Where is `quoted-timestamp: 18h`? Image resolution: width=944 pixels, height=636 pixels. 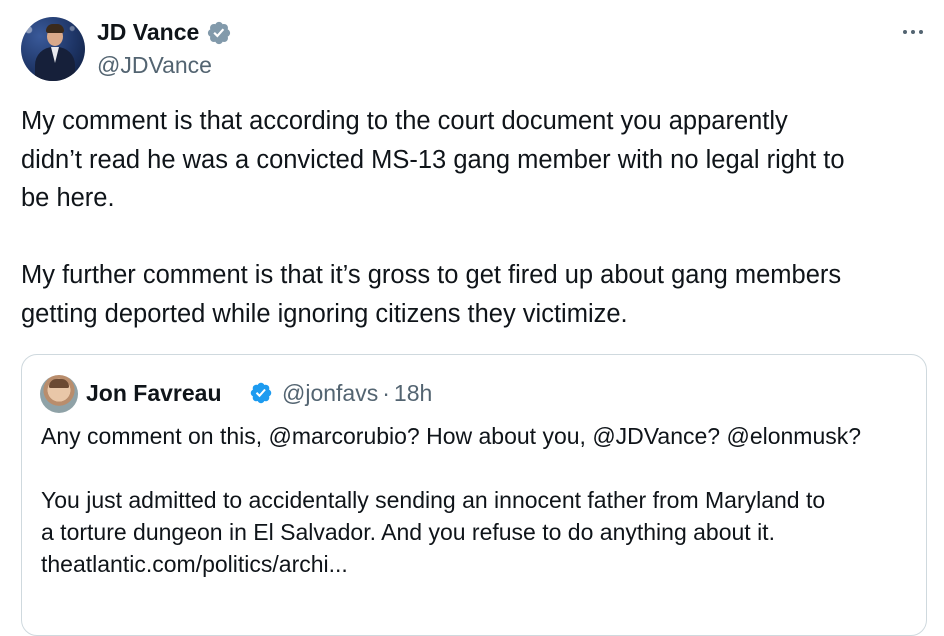 quoted-timestamp: 18h is located at coordinates (413, 393).